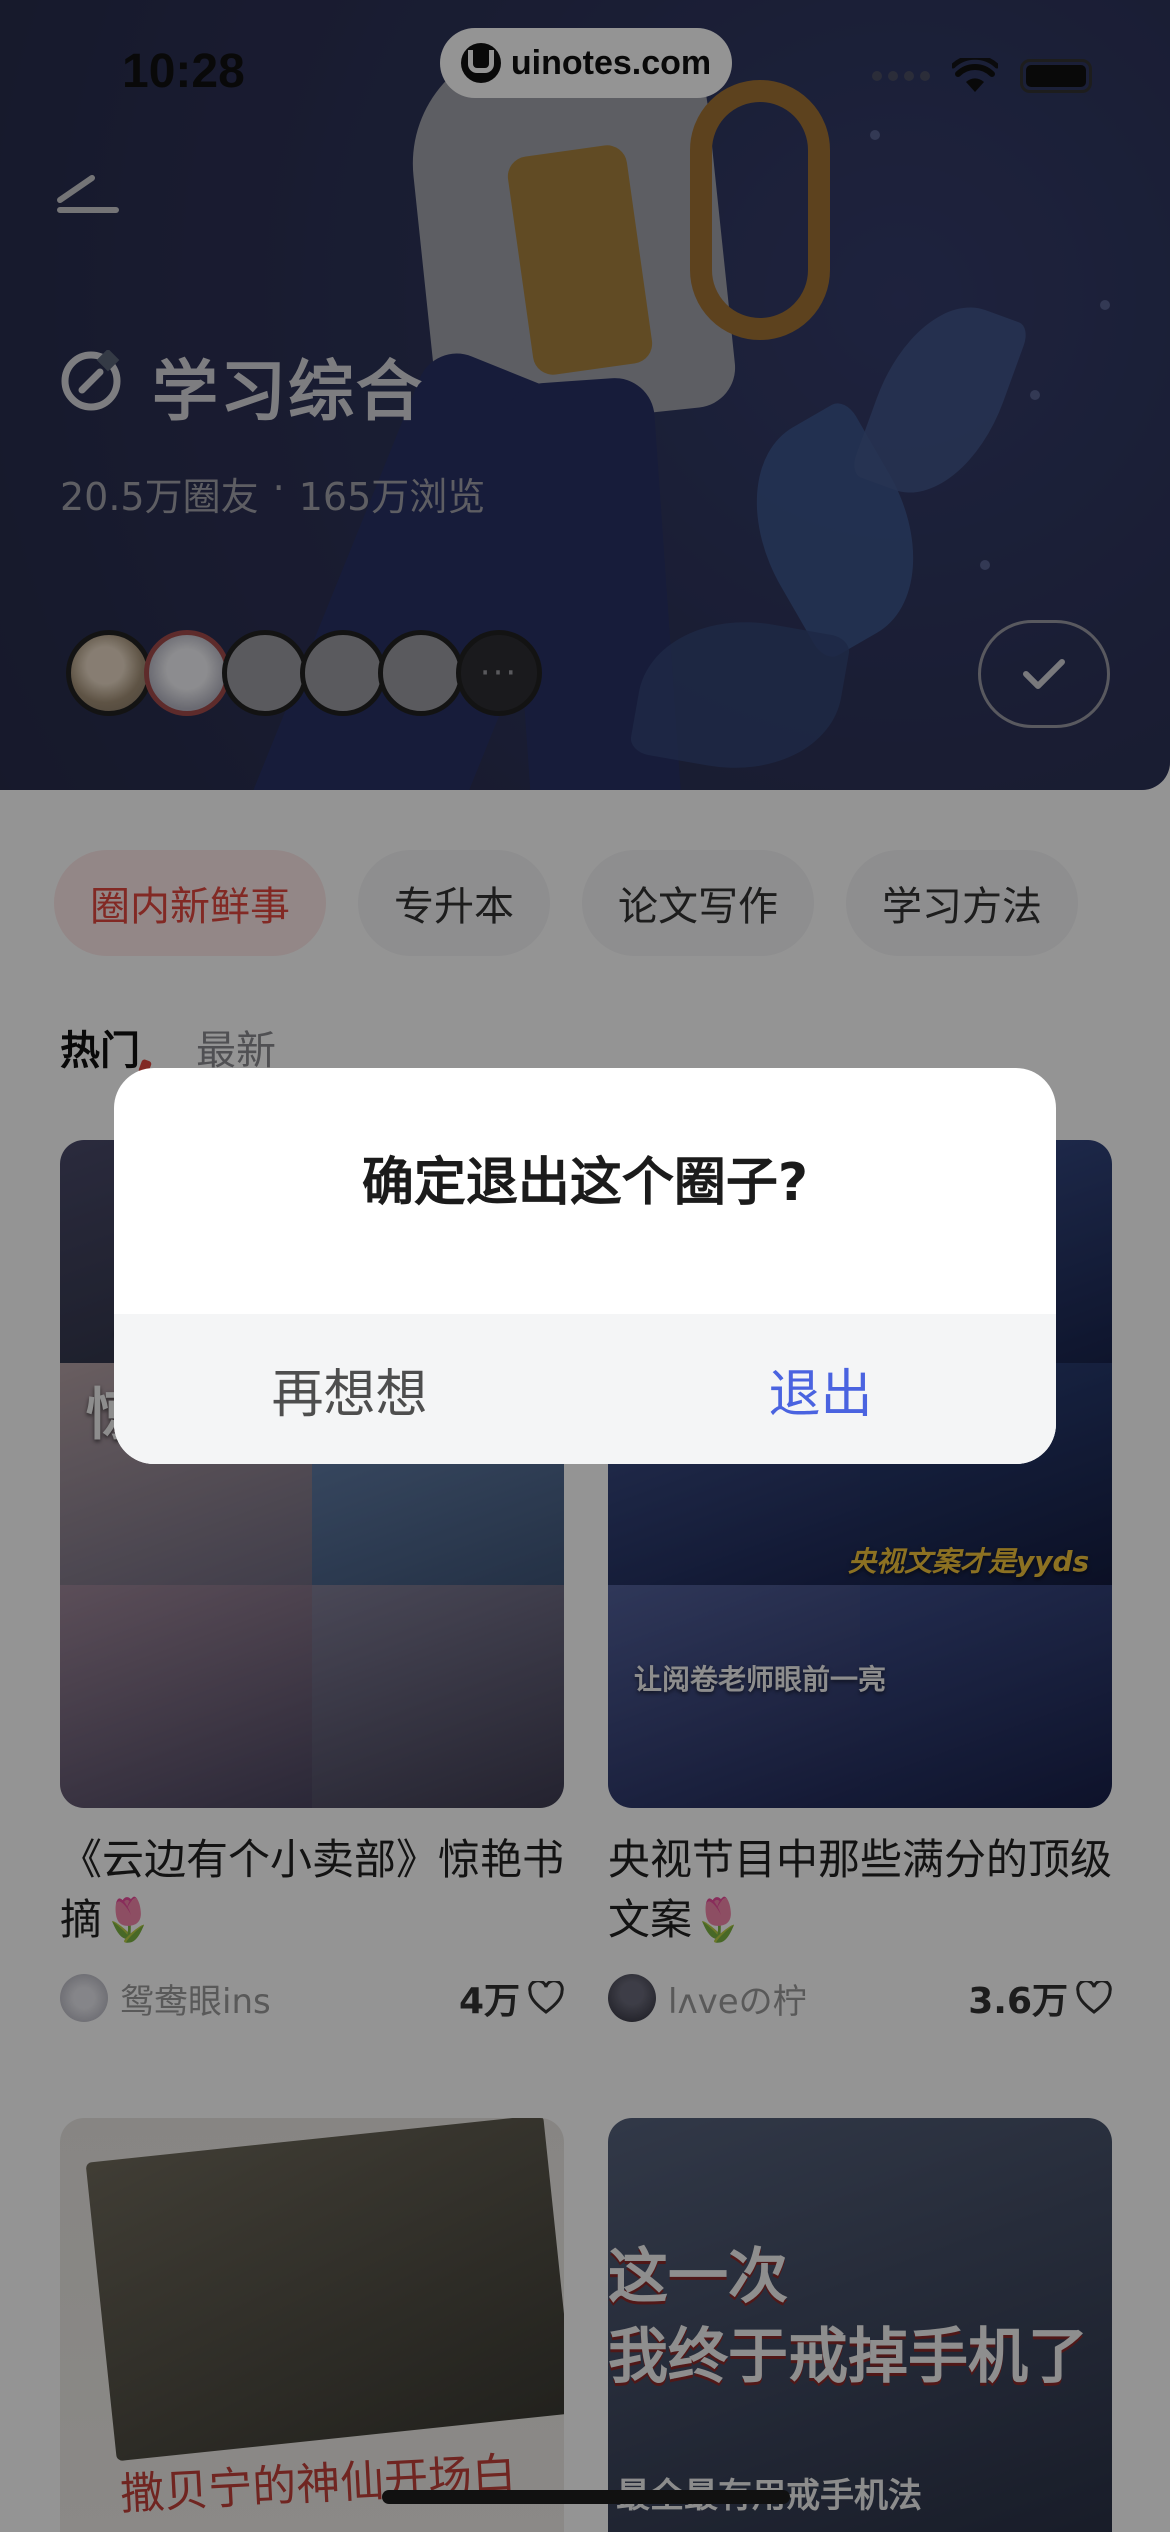 The image size is (1170, 2532). Describe the element at coordinates (585, 1183) in the screenshot. I see `dialog-title: 确定退出这个圈子?` at that location.